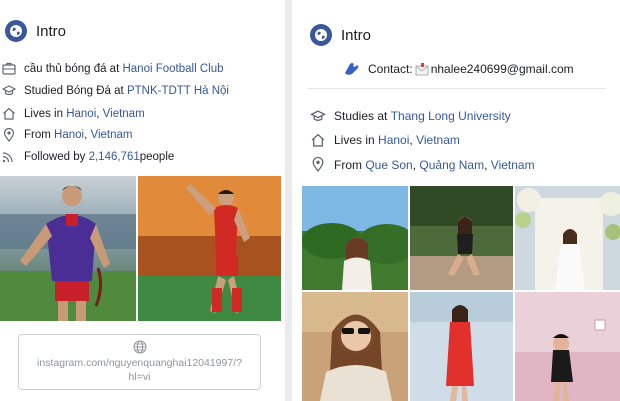 This screenshot has width=620, height=401. I want to click on web-icon, so click(139, 348).